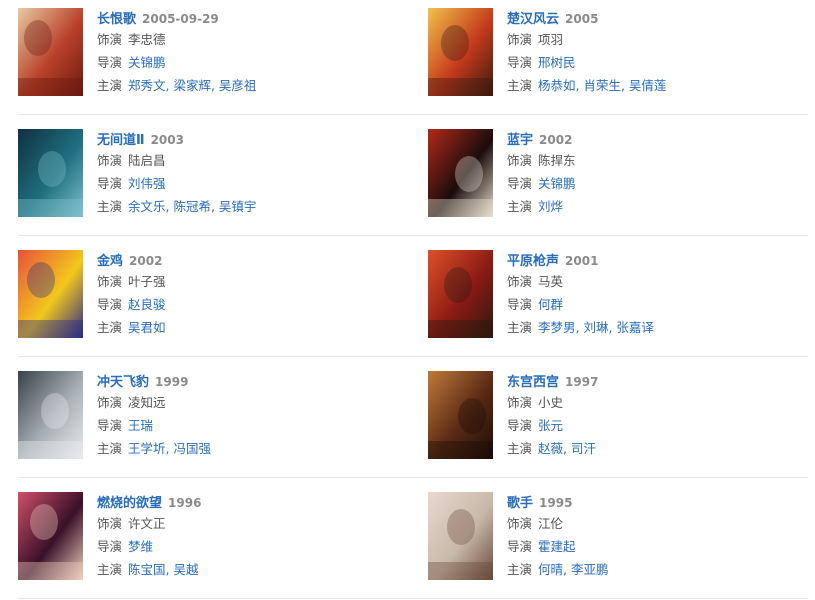  Describe the element at coordinates (567, 448) in the screenshot. I see `cast-links: 赵薇, 司汗` at that location.